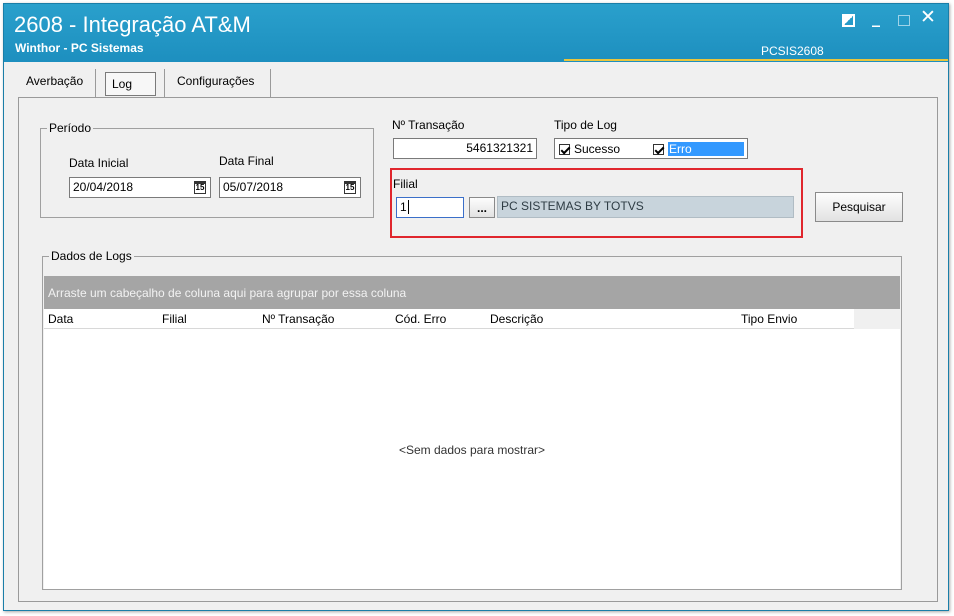 This screenshot has height=616, width=954. I want to click on pesquisar-button: Pesquisar, so click(859, 207).